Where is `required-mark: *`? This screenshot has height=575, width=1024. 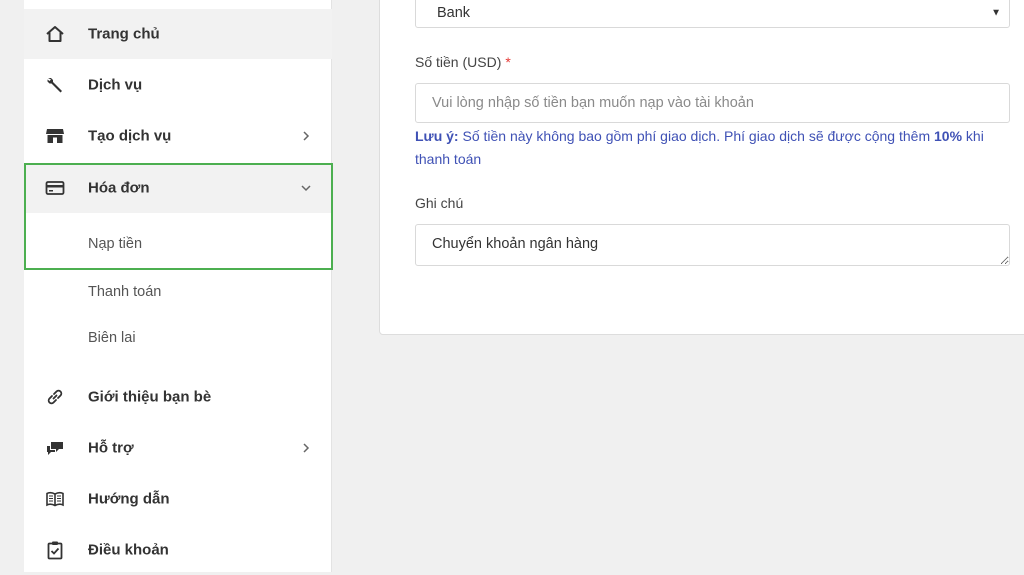 required-mark: * is located at coordinates (508, 62).